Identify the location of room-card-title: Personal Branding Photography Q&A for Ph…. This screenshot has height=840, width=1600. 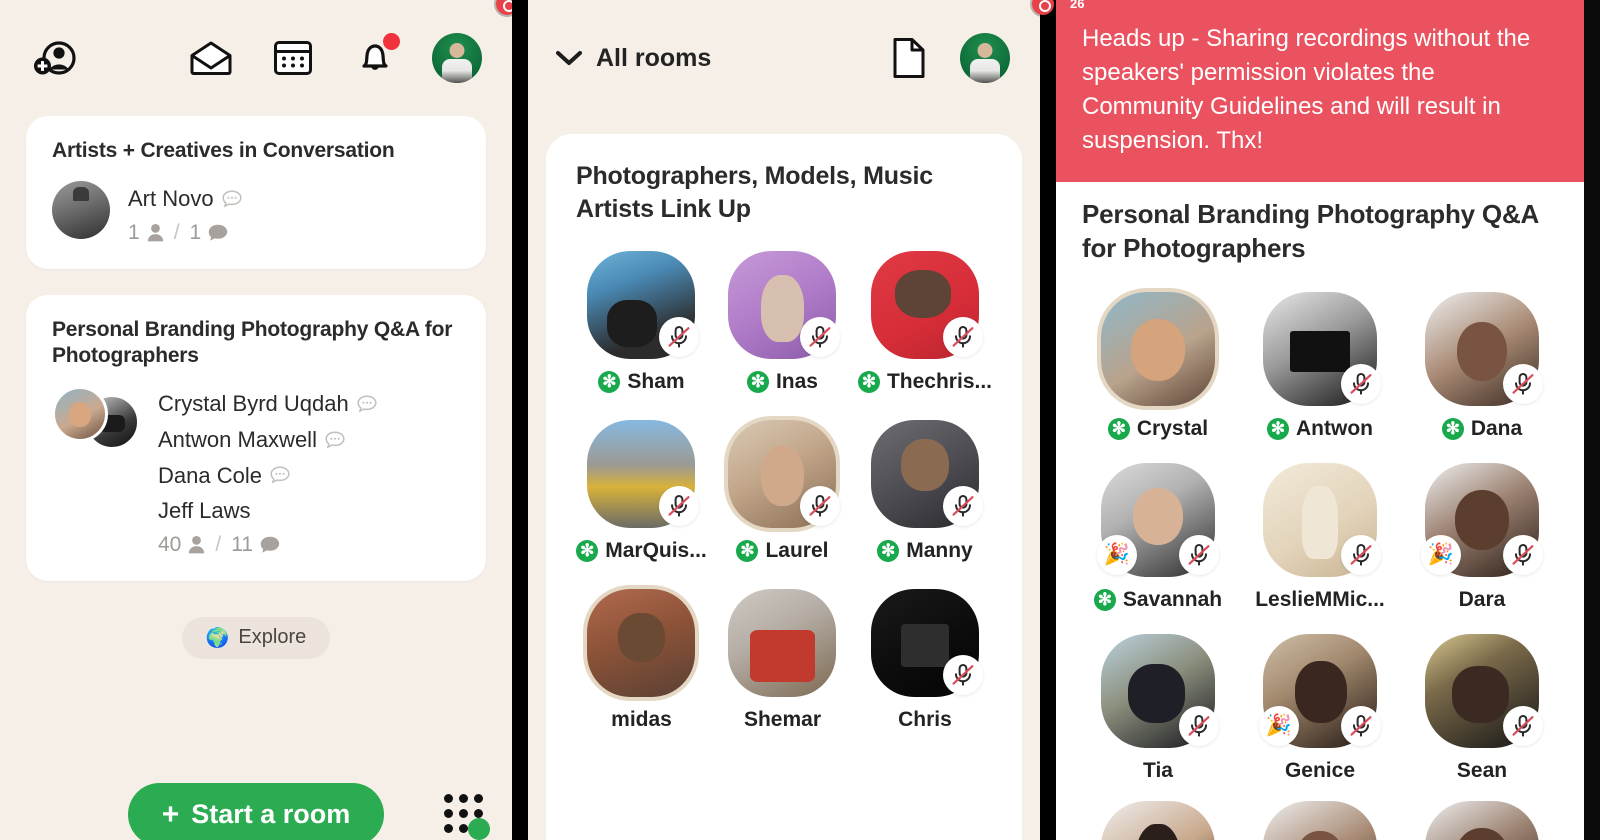
(252, 342).